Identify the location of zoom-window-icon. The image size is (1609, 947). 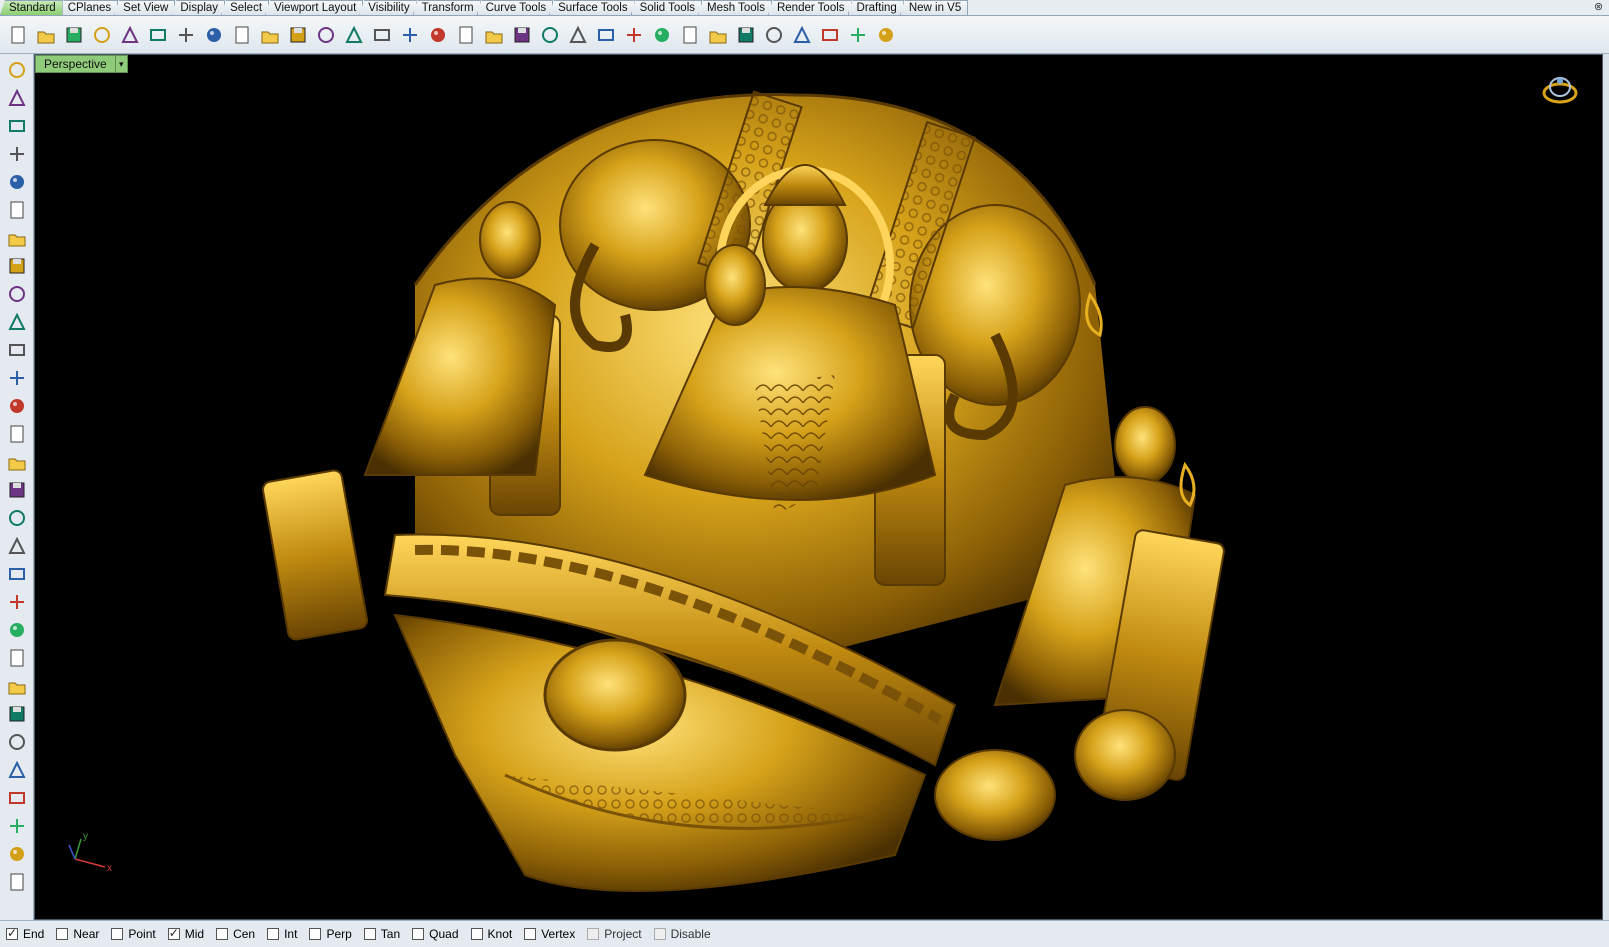
(354, 35).